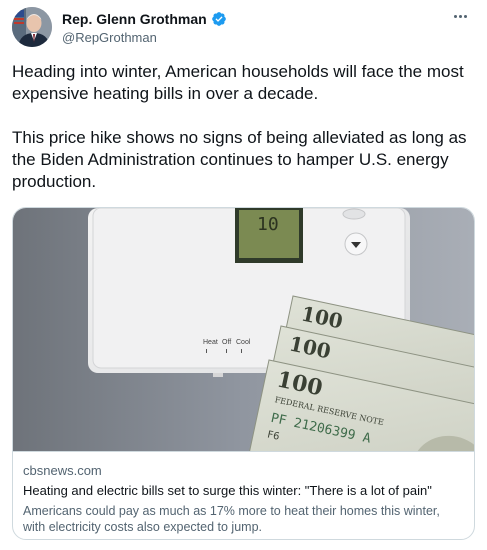 The image size is (487, 550). Describe the element at coordinates (144, 37) in the screenshot. I see `author-handle: @RepGrothman` at that location.